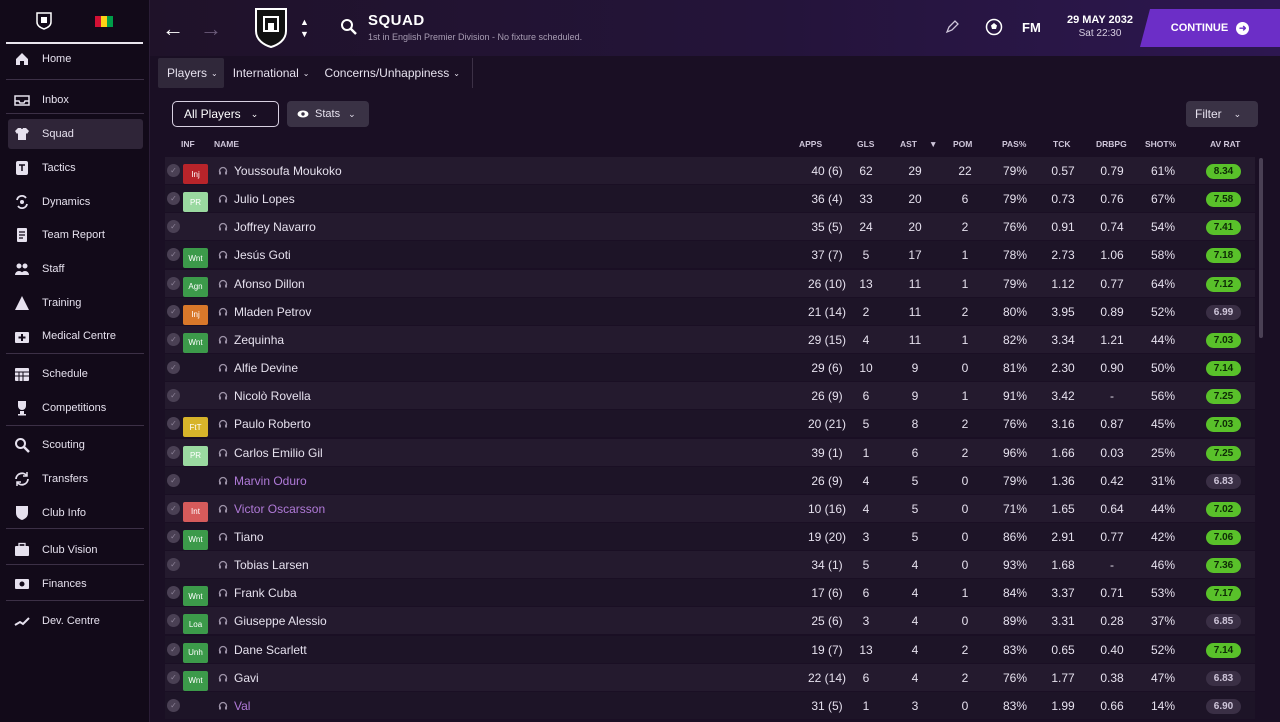 The image size is (1280, 722). What do you see at coordinates (75, 235) in the screenshot?
I see `sidebar-item-team-report: Team Report` at bounding box center [75, 235].